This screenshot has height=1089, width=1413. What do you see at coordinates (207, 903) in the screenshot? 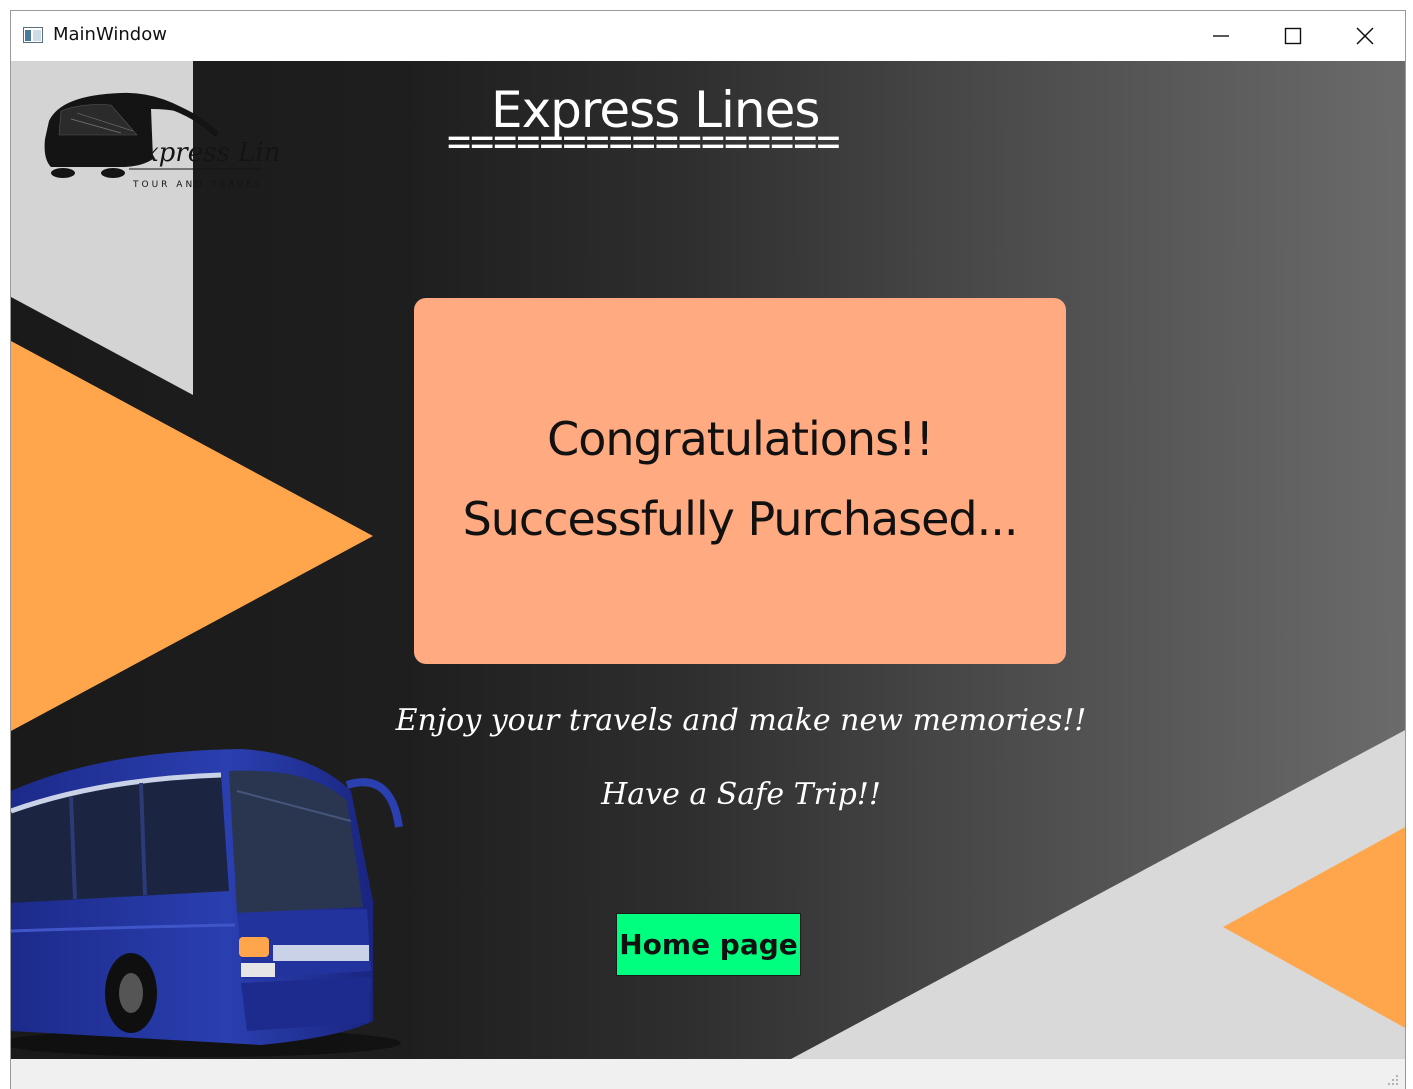
I see `bus-image` at bounding box center [207, 903].